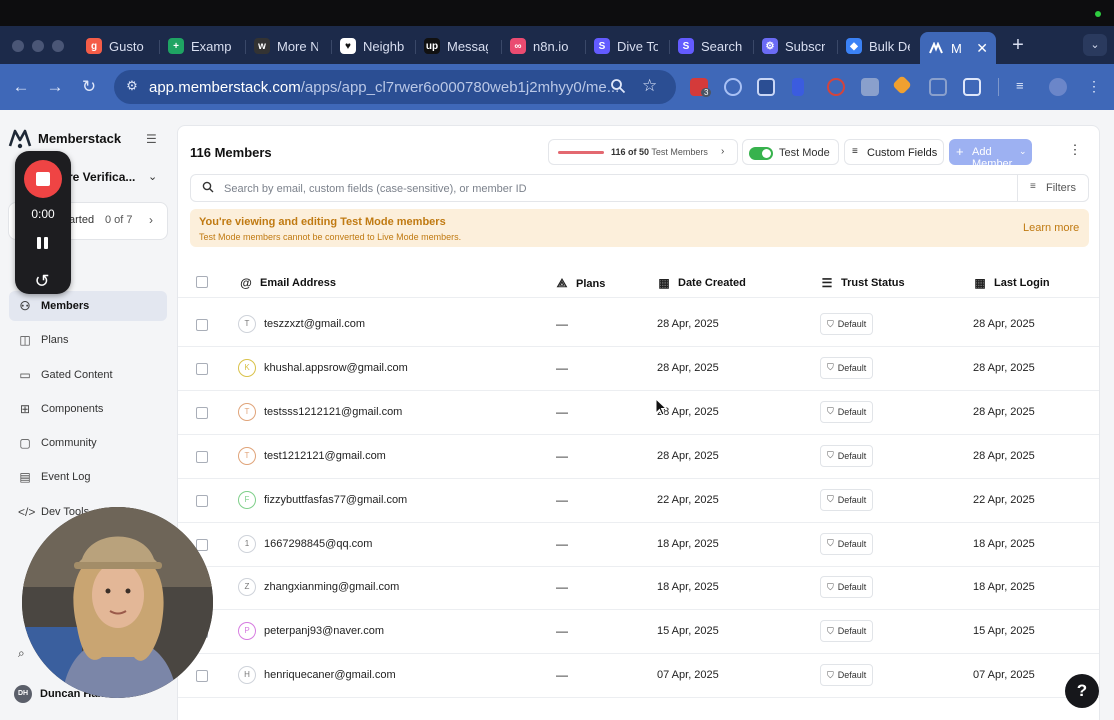  Describe the element at coordinates (664, 283) in the screenshot. I see `calendar-icon: ▦` at that location.